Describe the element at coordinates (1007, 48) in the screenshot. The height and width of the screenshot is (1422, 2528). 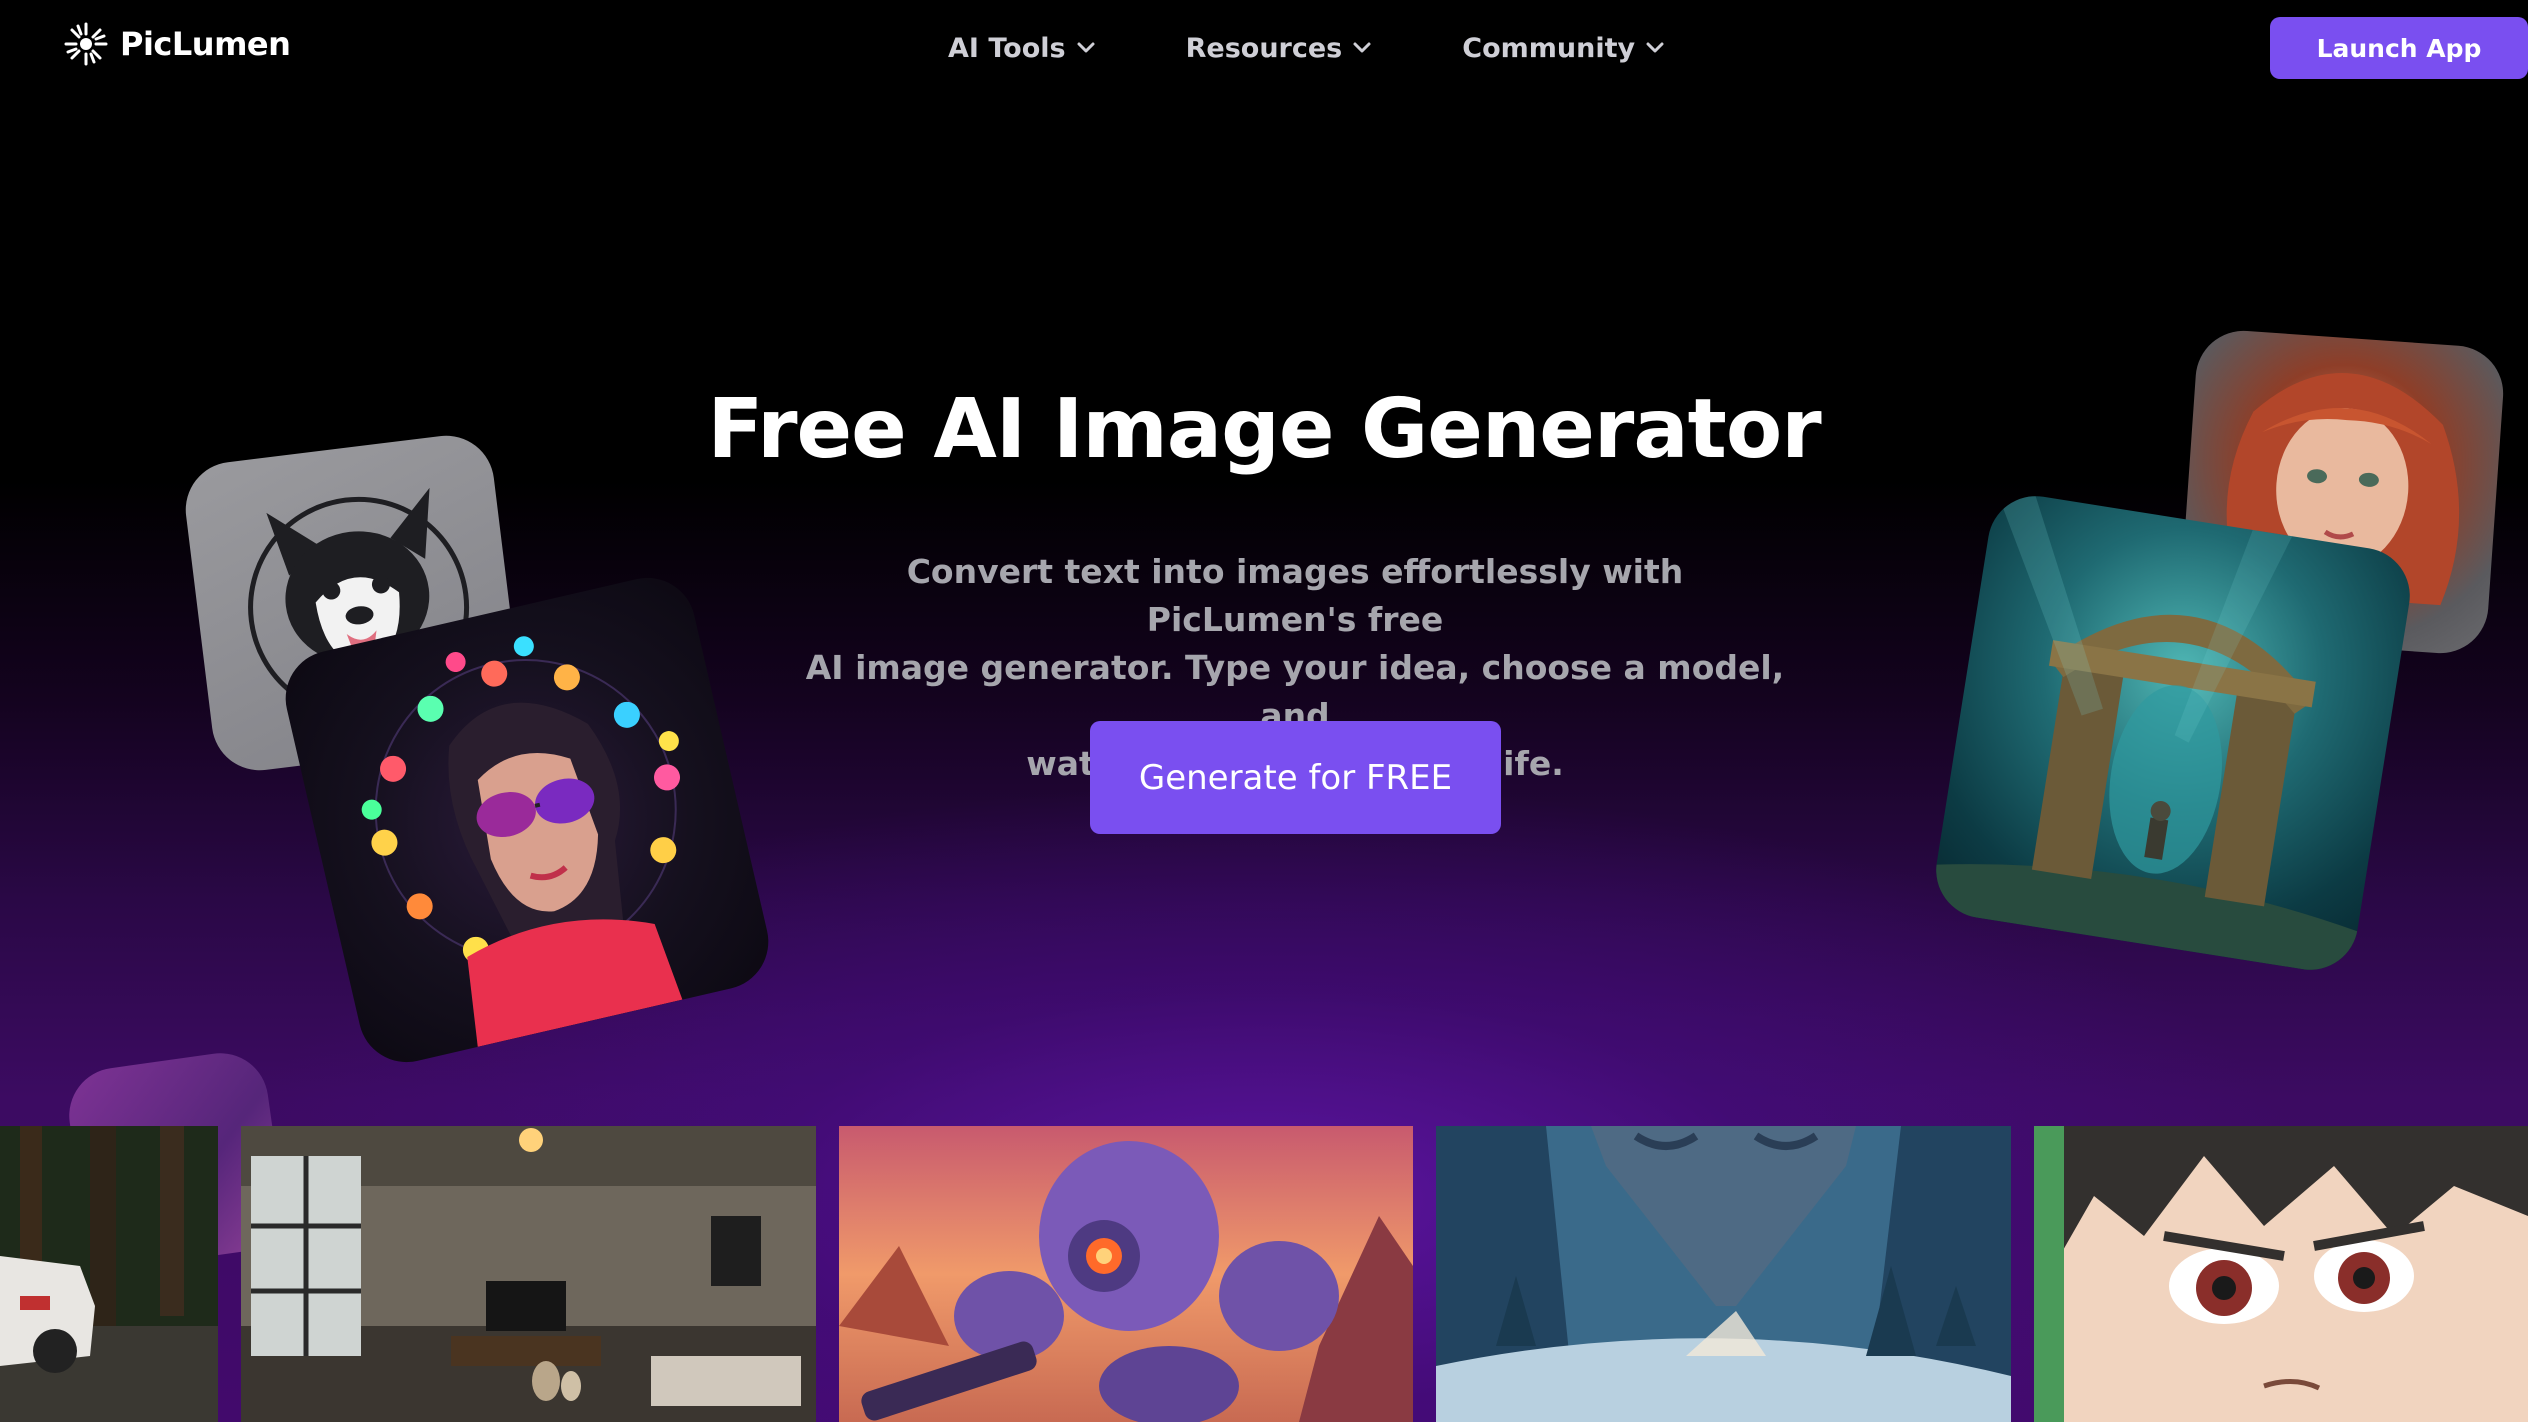
I see `nav-ai-tools-label: AI Tools` at that location.